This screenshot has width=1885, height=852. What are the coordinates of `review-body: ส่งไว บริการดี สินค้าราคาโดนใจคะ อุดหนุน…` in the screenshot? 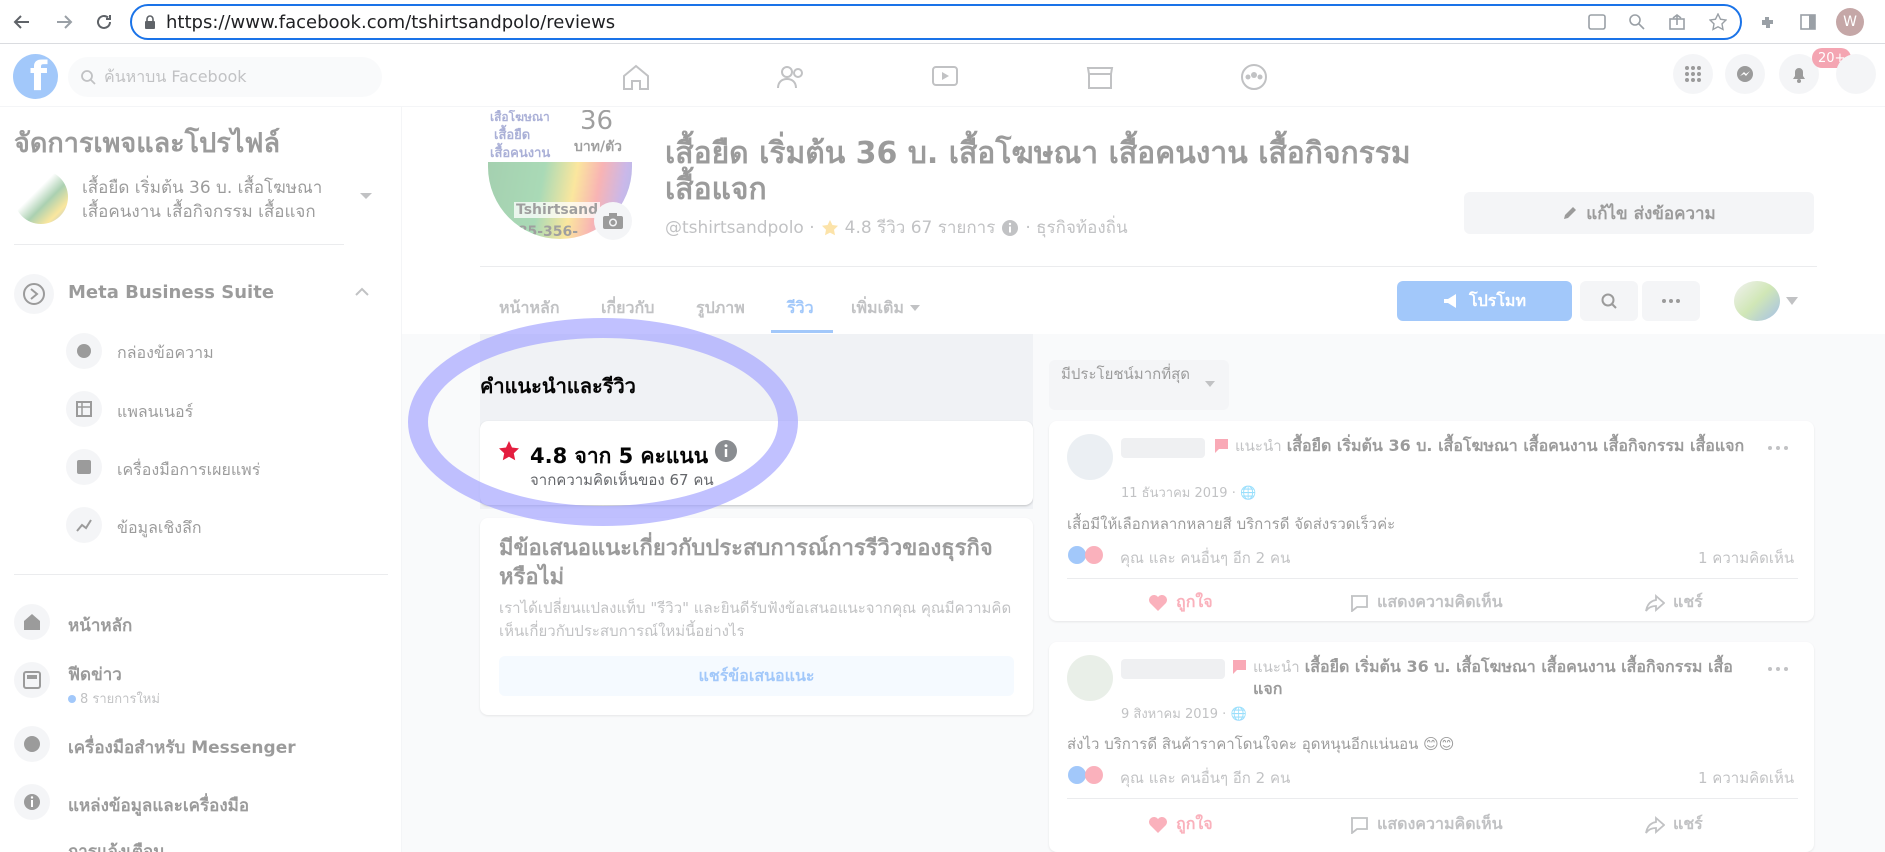 It's located at (1261, 744).